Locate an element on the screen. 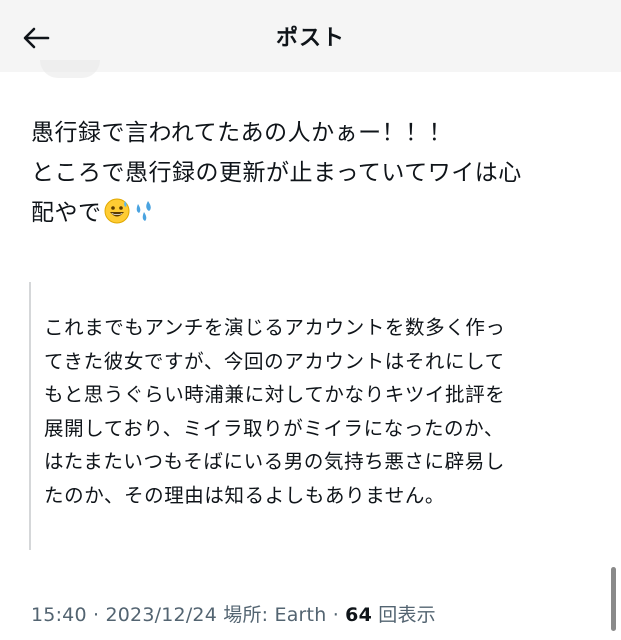 The image size is (621, 640). post-location: Earth is located at coordinates (301, 615).